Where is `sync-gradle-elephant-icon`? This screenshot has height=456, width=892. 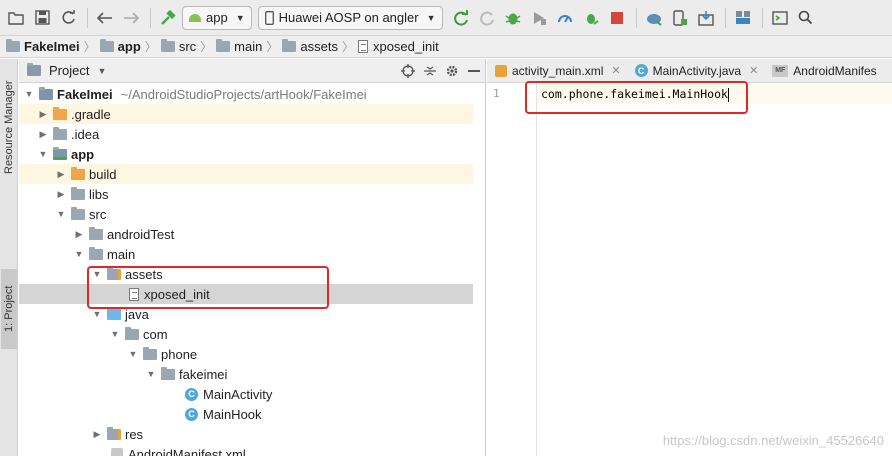
sync-gradle-elephant-icon is located at coordinates (654, 18).